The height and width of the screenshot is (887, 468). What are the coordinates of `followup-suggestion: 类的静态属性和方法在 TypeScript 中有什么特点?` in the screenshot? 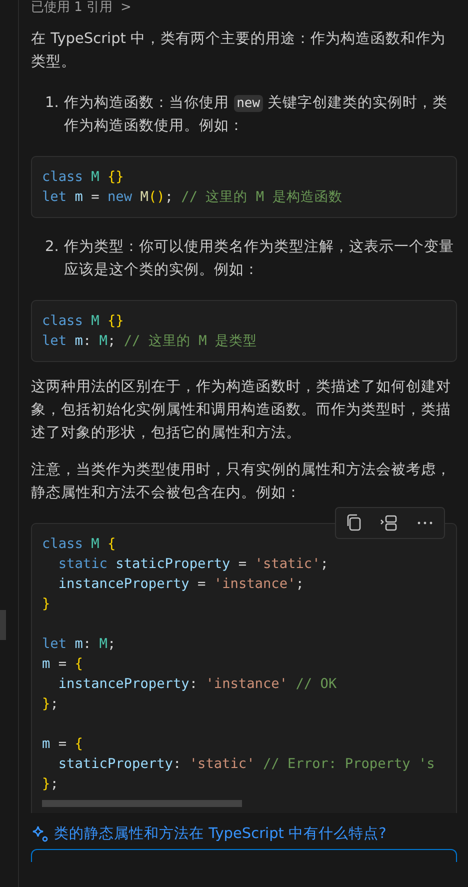 It's located at (208, 834).